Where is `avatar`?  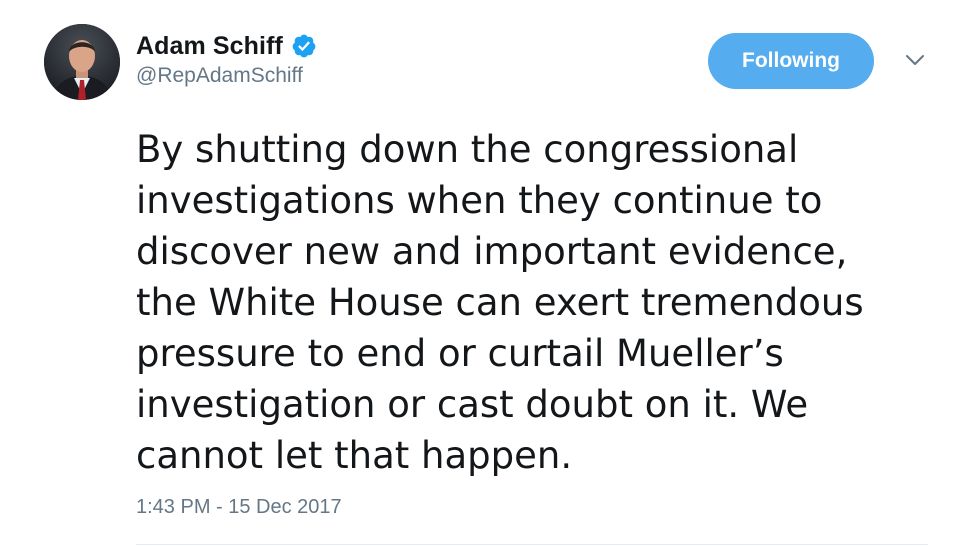
avatar is located at coordinates (82, 62).